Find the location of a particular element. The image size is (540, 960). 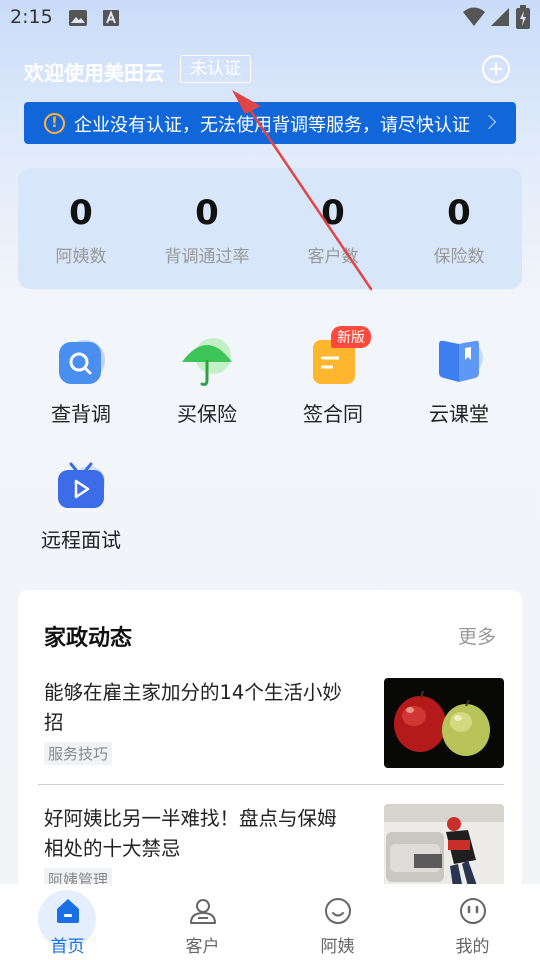

umbrella-icon is located at coordinates (207, 362).